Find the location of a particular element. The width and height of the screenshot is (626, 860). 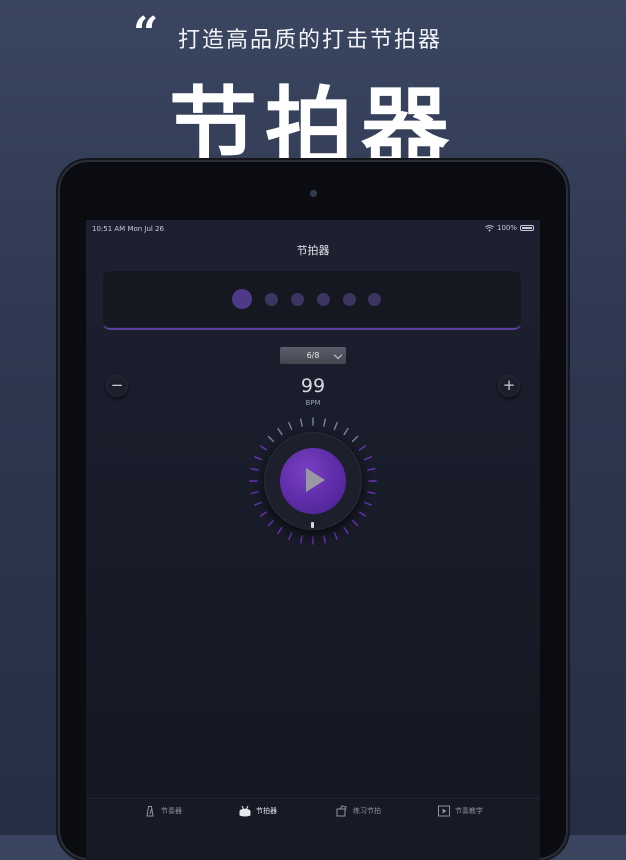

tab-practice: 练习节拍 is located at coordinates (358, 811).